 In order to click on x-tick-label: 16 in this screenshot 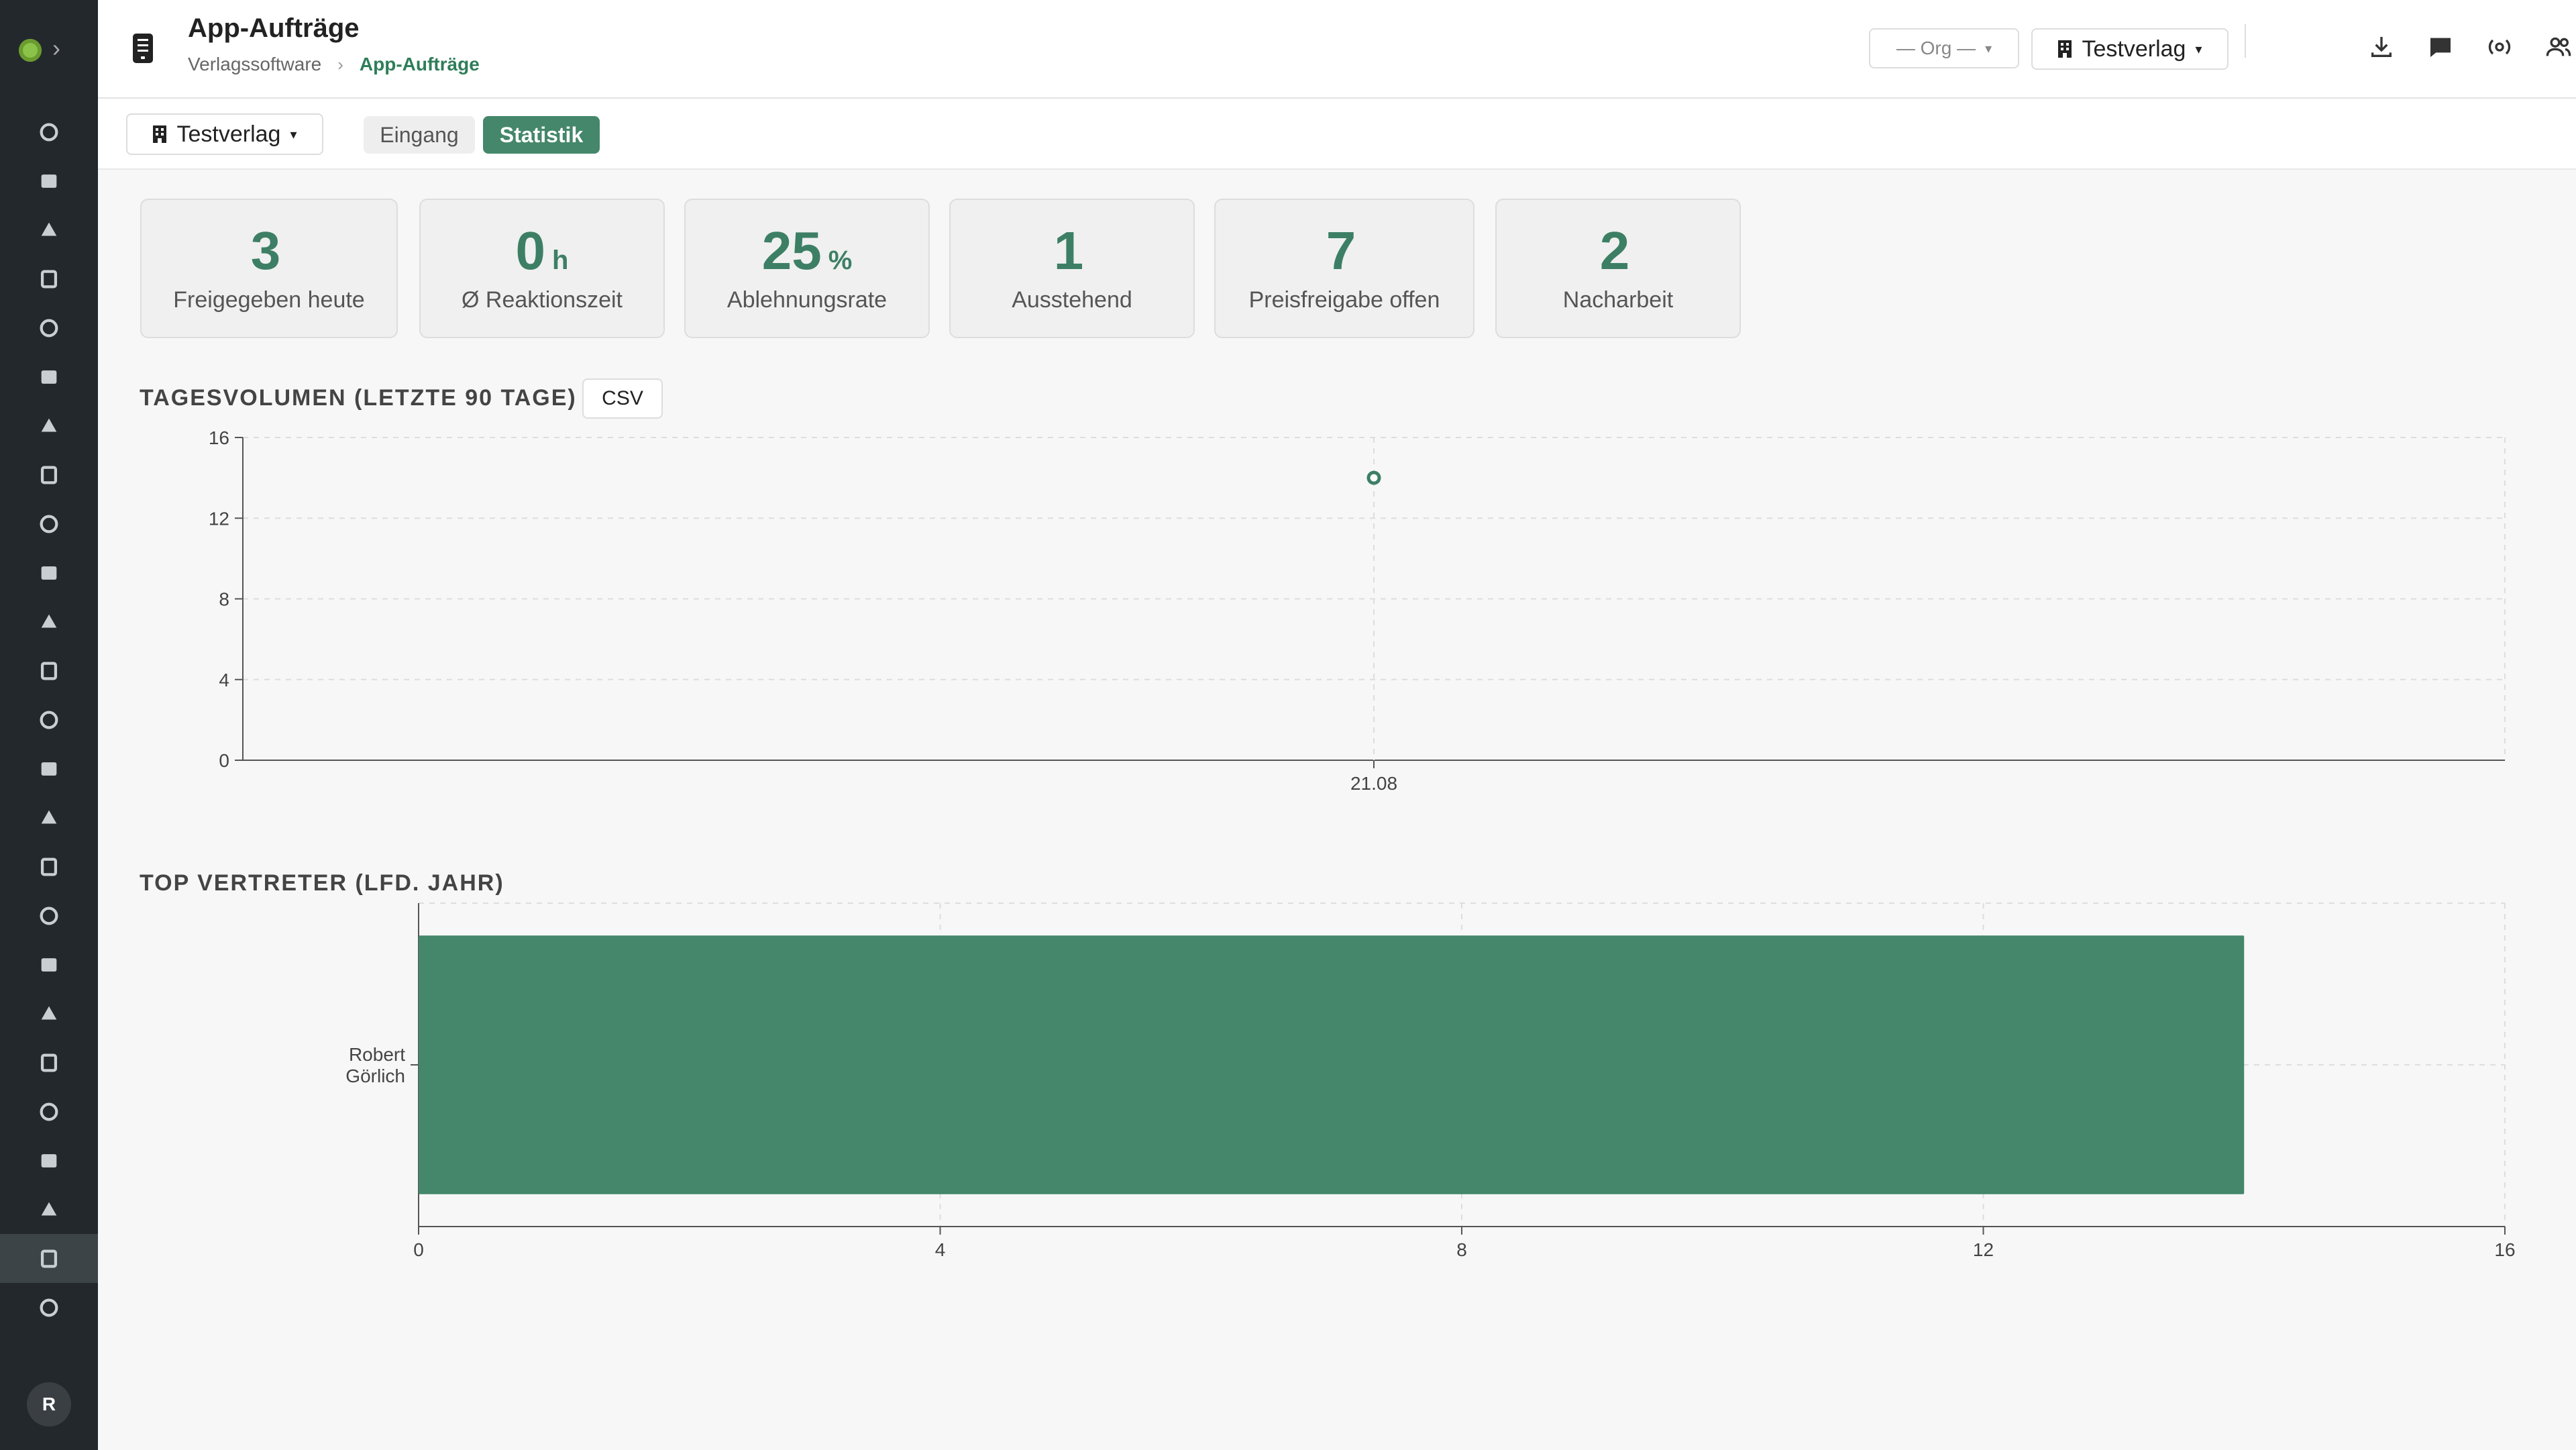, I will do `click(2504, 1249)`.